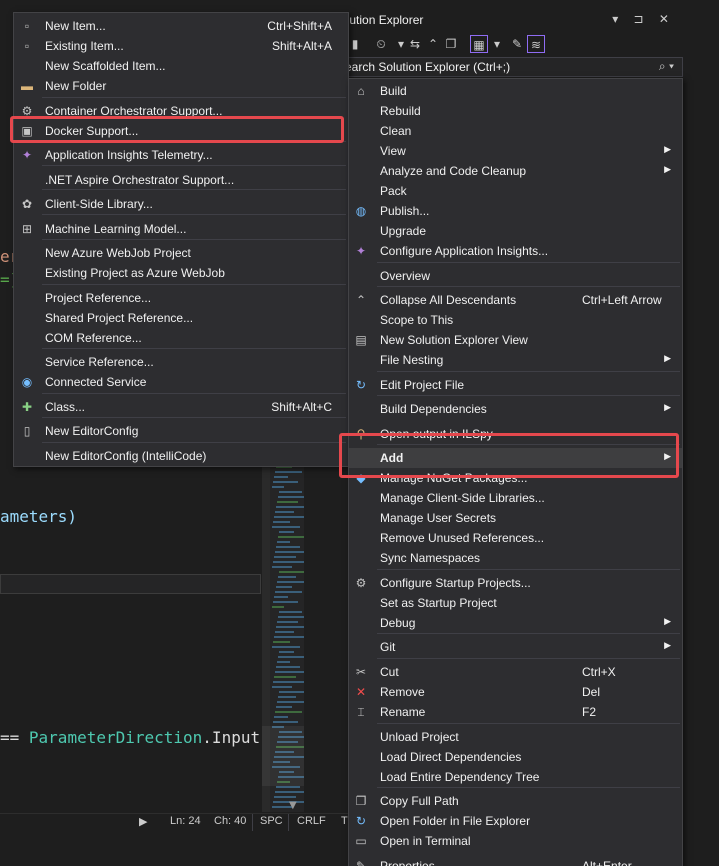 The image size is (719, 866). What do you see at coordinates (271, 821) in the screenshot?
I see `whitespace-mode: SPC` at bounding box center [271, 821].